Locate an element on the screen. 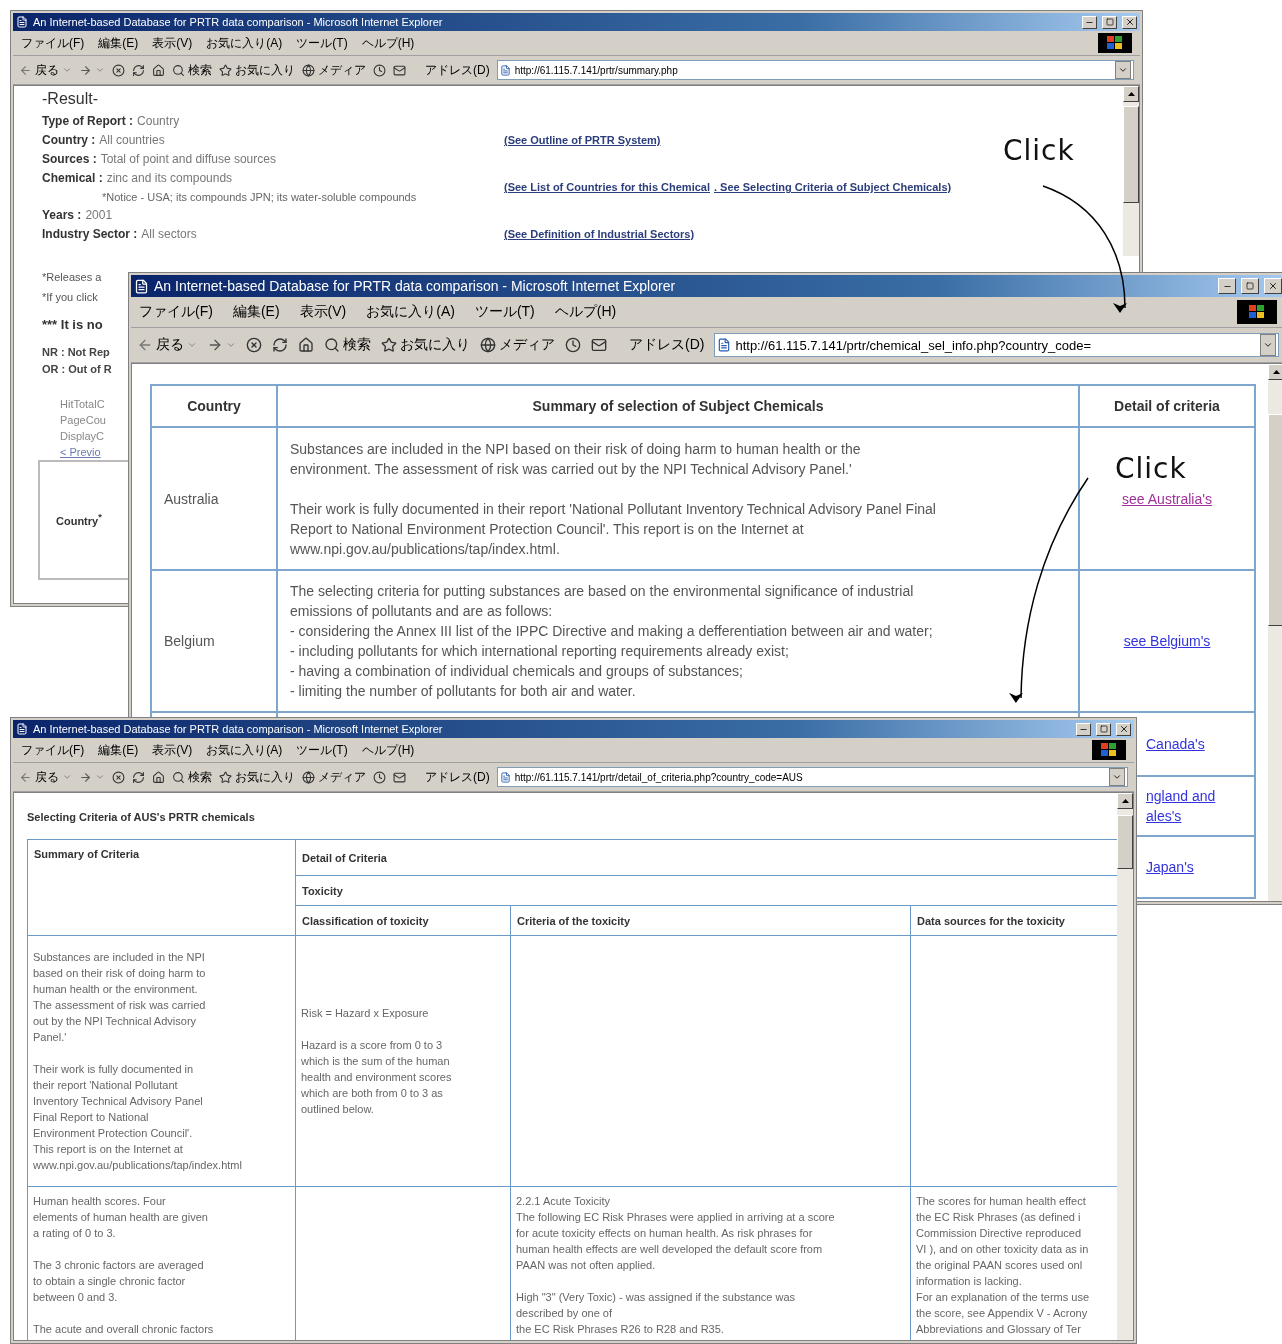 This screenshot has width=1282, height=1344. footnote-text: *If you click is located at coordinates (70, 297).